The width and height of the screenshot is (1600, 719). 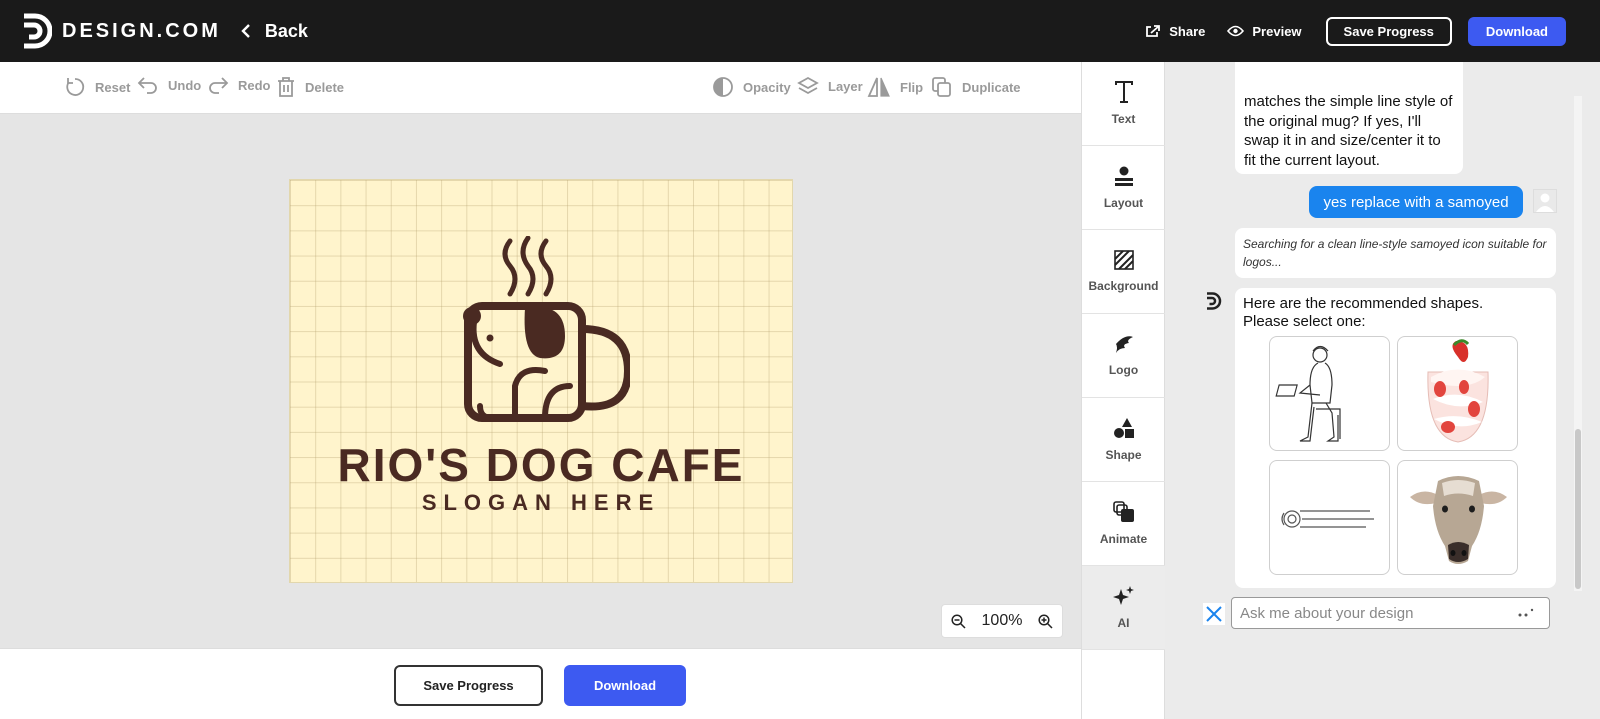 What do you see at coordinates (1123, 260) in the screenshot?
I see `background-icon` at bounding box center [1123, 260].